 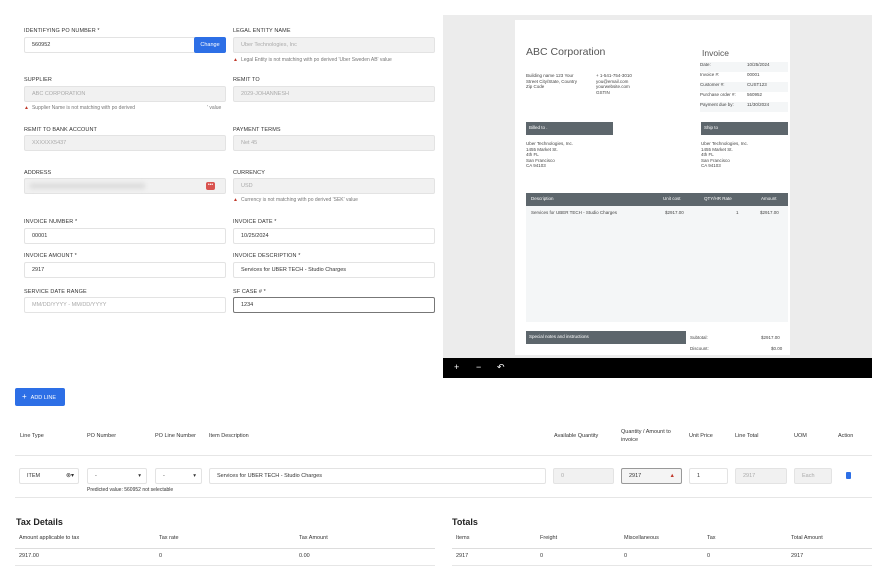 I want to click on tax-header: Amount applicable to tax, so click(x=49, y=538).